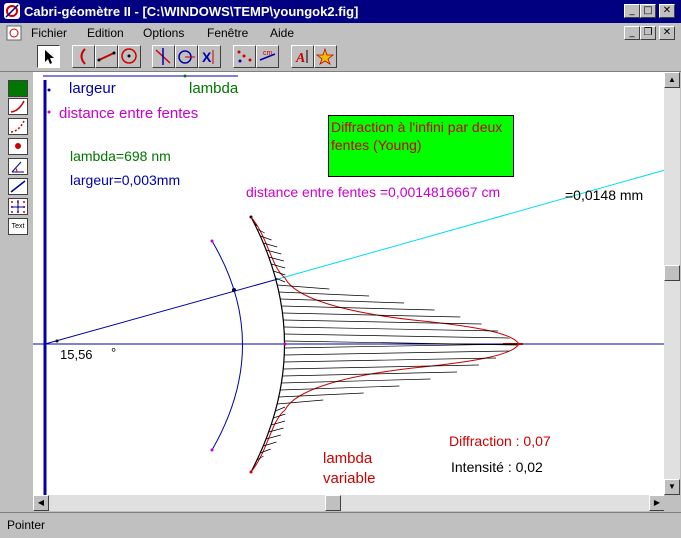 Image resolution: width=681 pixels, height=538 pixels. I want to click on mm-value: =0,0148 mm, so click(604, 195).